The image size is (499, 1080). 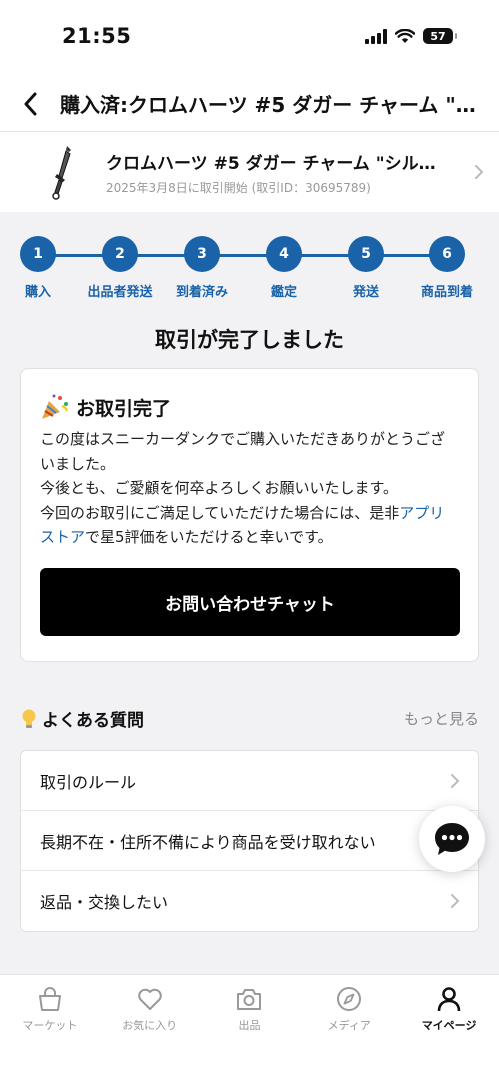 What do you see at coordinates (449, 999) in the screenshot?
I see `person-icon` at bounding box center [449, 999].